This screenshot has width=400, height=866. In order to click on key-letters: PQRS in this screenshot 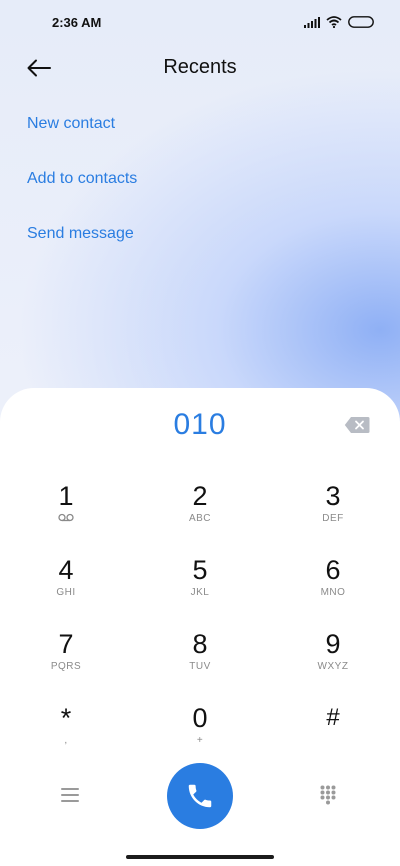, I will do `click(66, 666)`.